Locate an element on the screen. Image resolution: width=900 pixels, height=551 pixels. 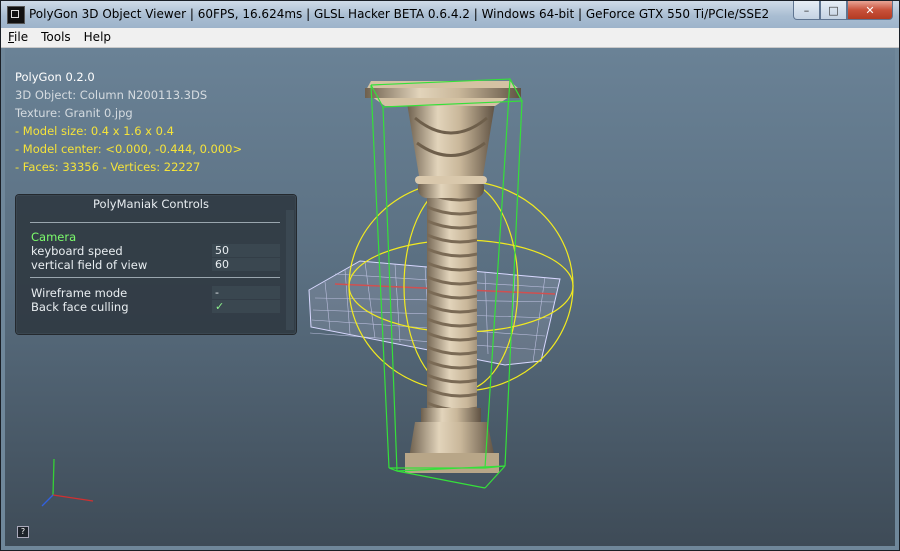
model-size: - Model size: 0.4 x 1.6 x 0.4 is located at coordinates (94, 131).